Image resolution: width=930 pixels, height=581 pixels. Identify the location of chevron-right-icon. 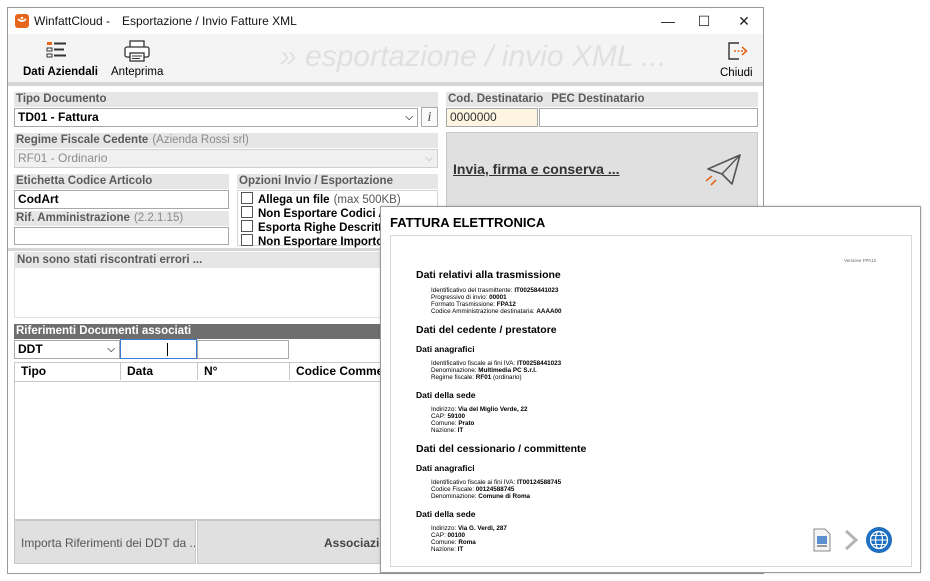
(851, 540).